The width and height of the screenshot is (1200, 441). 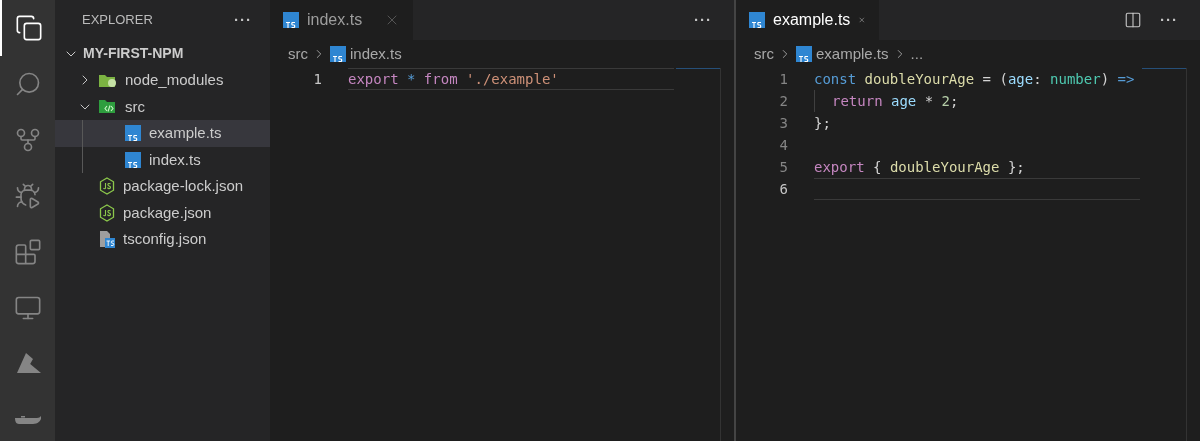 I want to click on tab-label: example.ts, so click(x=812, y=20).